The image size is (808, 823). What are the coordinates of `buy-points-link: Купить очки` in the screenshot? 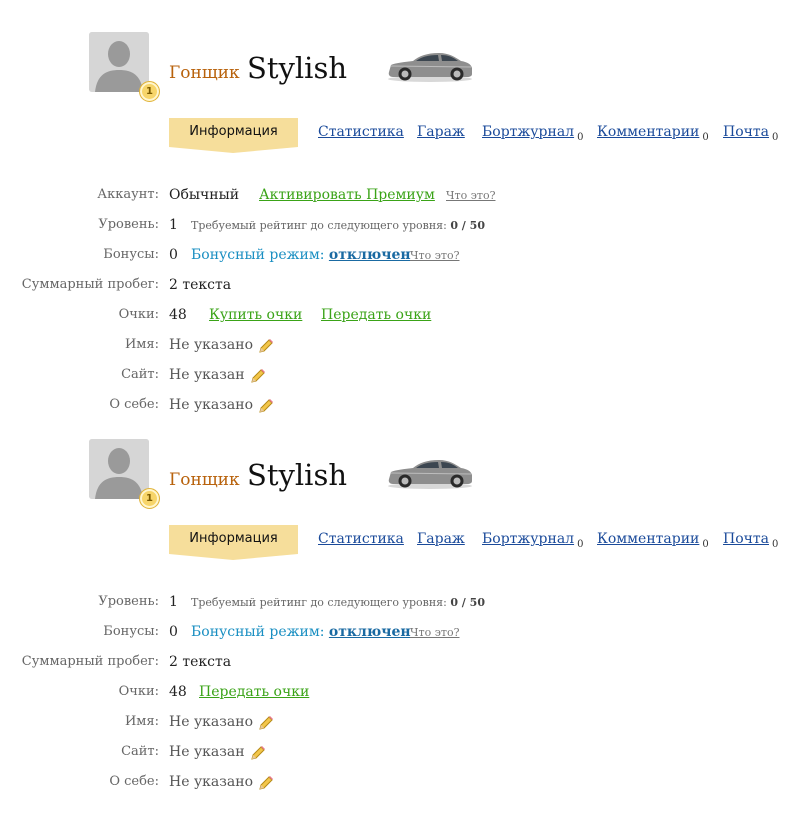 It's located at (255, 315).